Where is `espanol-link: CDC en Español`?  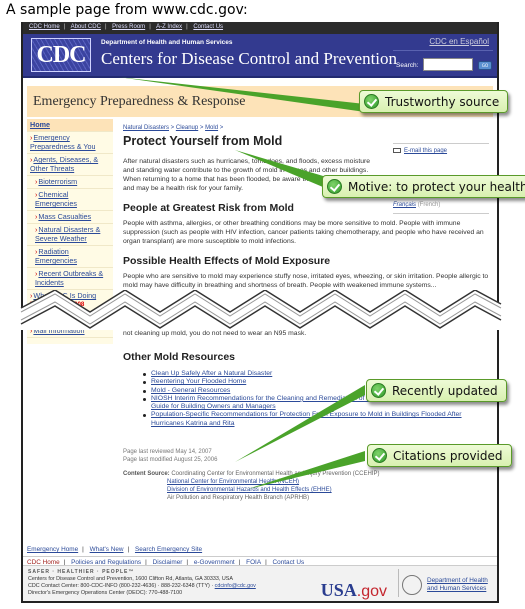 espanol-link: CDC en Español is located at coordinates (459, 41).